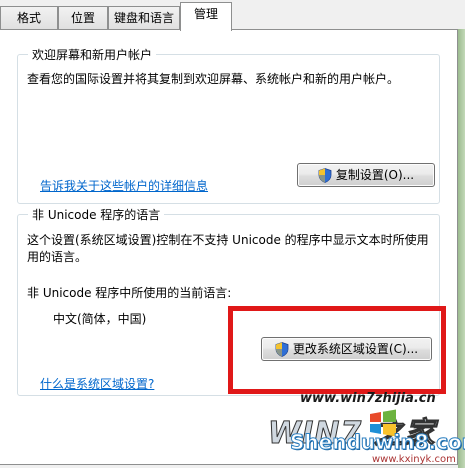 This screenshot has width=465, height=468. I want to click on what-is-system-locale-link: 什么是系统区域设置?, so click(97, 383).